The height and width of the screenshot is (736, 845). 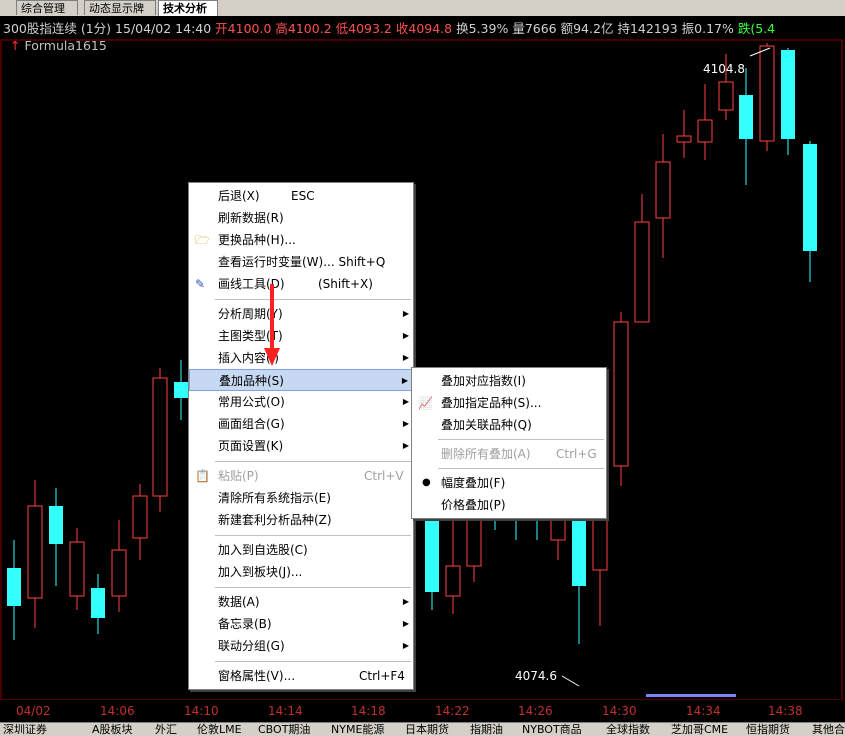 What do you see at coordinates (301, 646) in the screenshot?
I see `menu-item-link-group: 联动分组(G) ▶` at bounding box center [301, 646].